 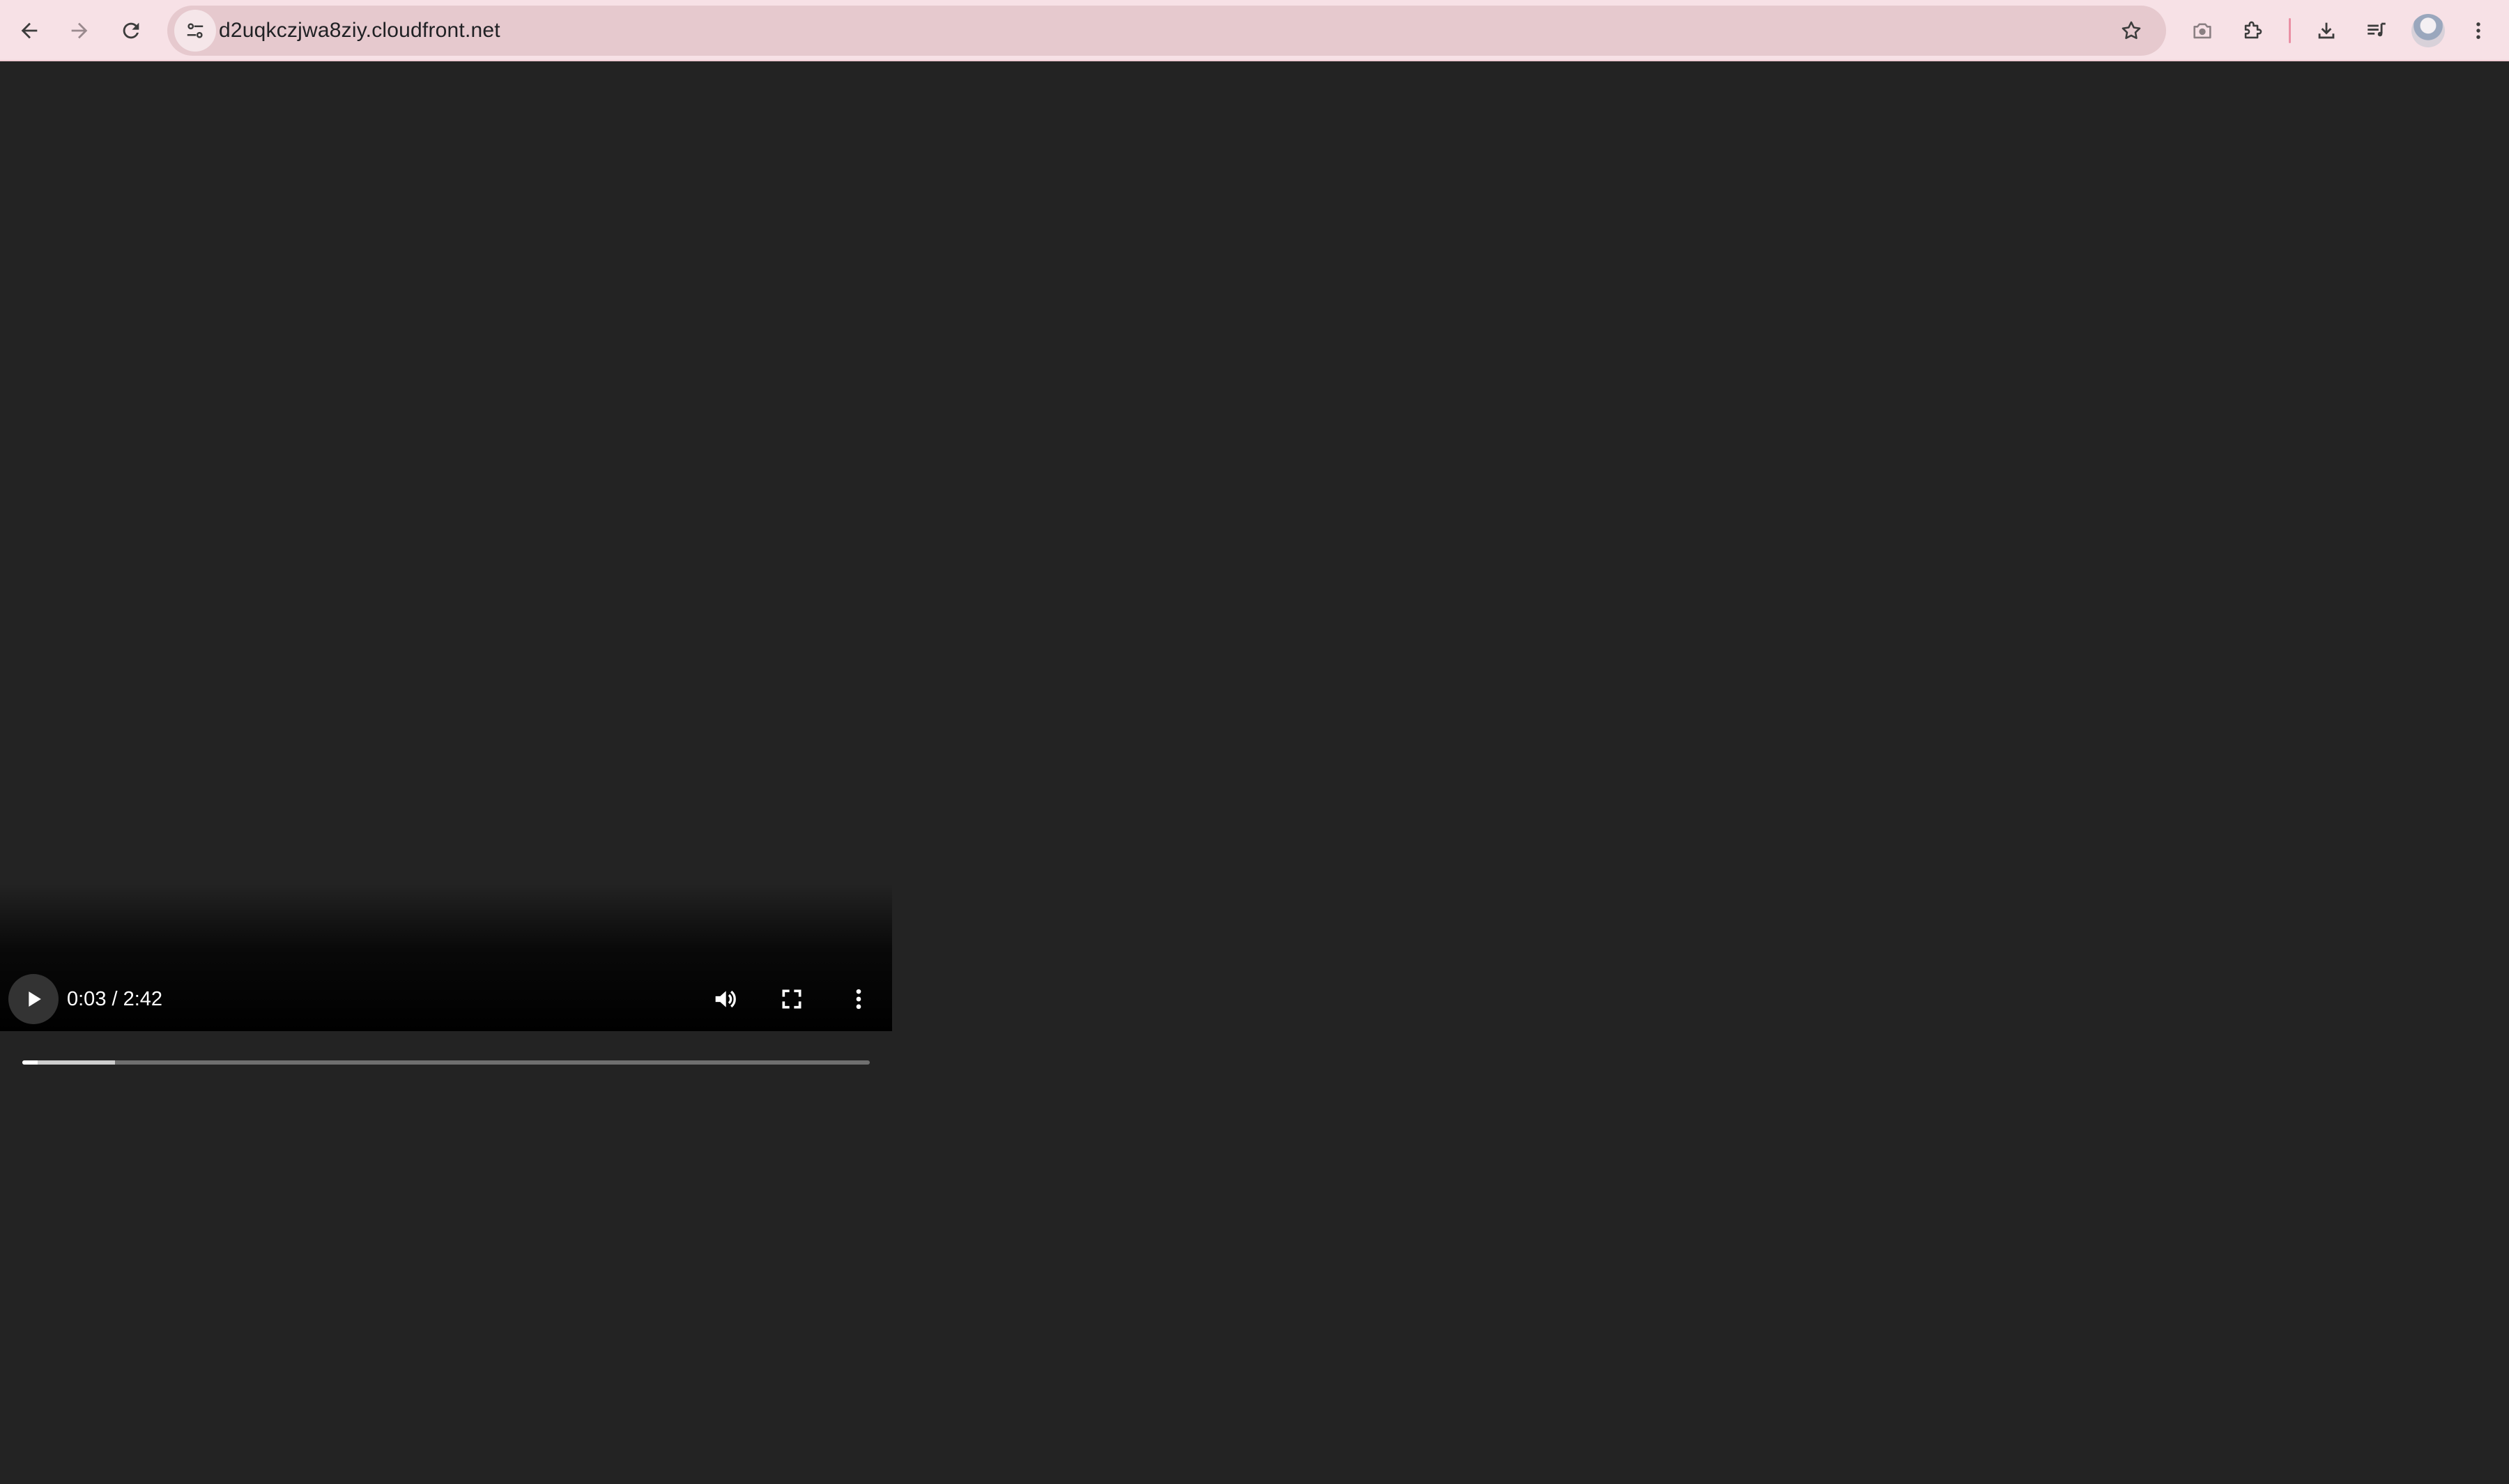 I want to click on address-bar: d2uqkczjwa8ziy.cloudfront.net, so click(x=1166, y=31).